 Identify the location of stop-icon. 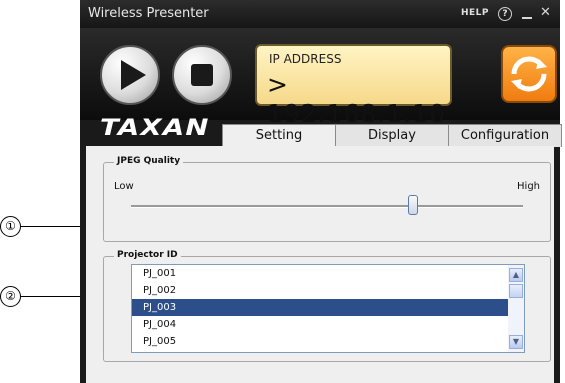
(202, 75).